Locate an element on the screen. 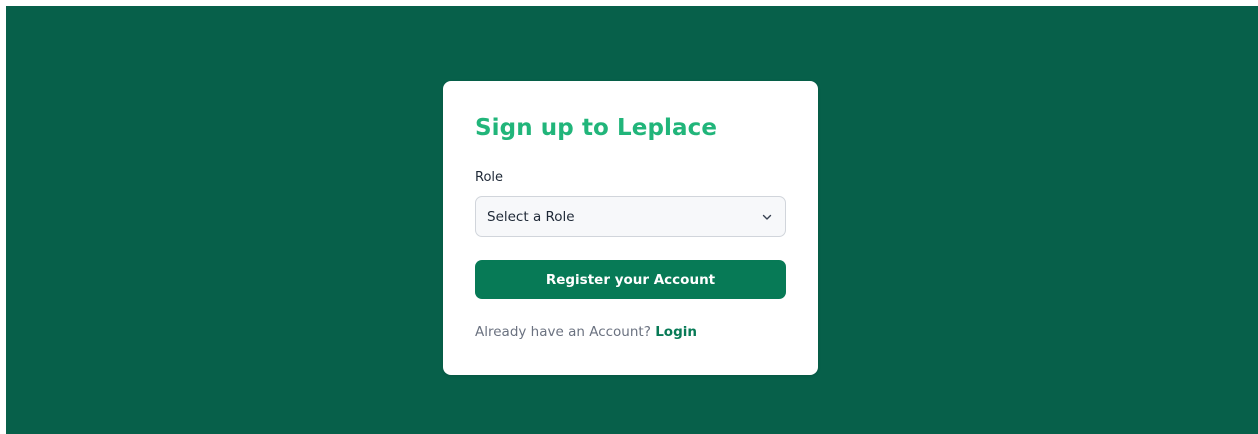  login-prompt-text: Already have an Account? is located at coordinates (563, 332).